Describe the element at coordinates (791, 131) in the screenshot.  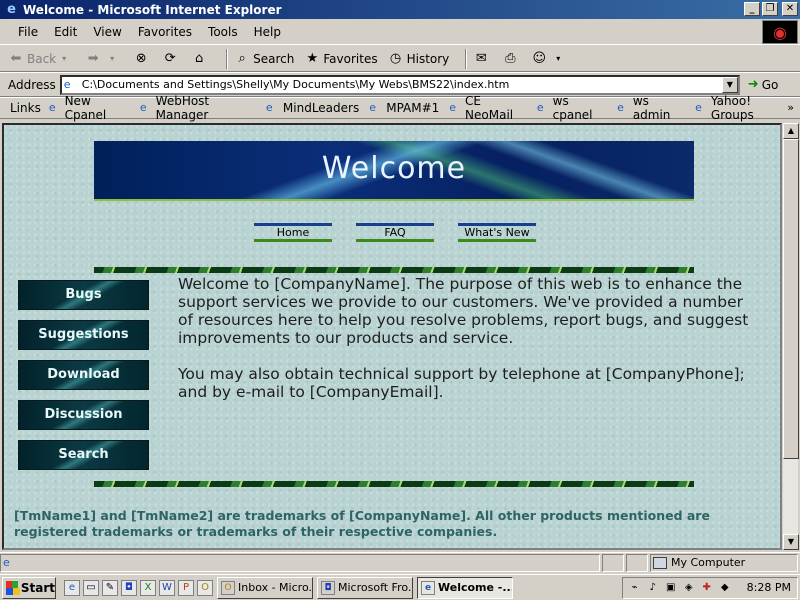
I see `scroll-up-arrow: ▲` at that location.